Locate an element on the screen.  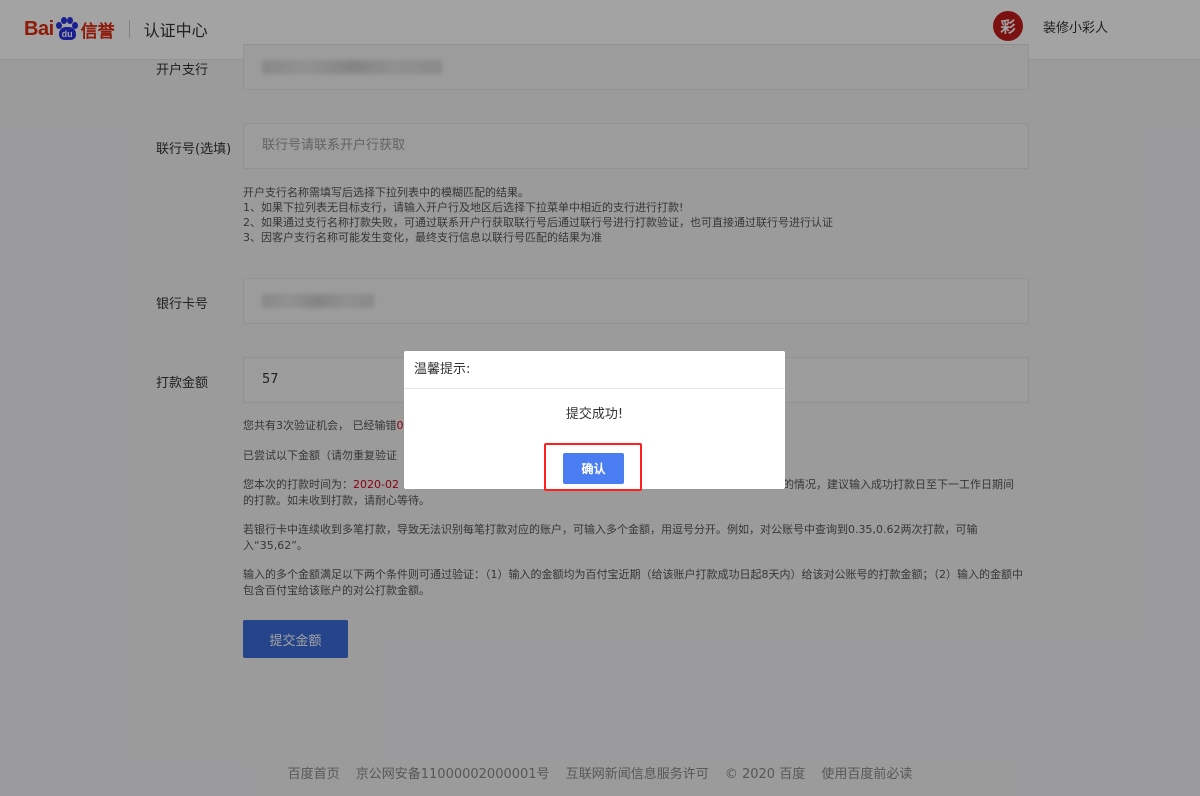
tip-modal: 温馨提示: 提交成功! 确认 is located at coordinates (594, 421).